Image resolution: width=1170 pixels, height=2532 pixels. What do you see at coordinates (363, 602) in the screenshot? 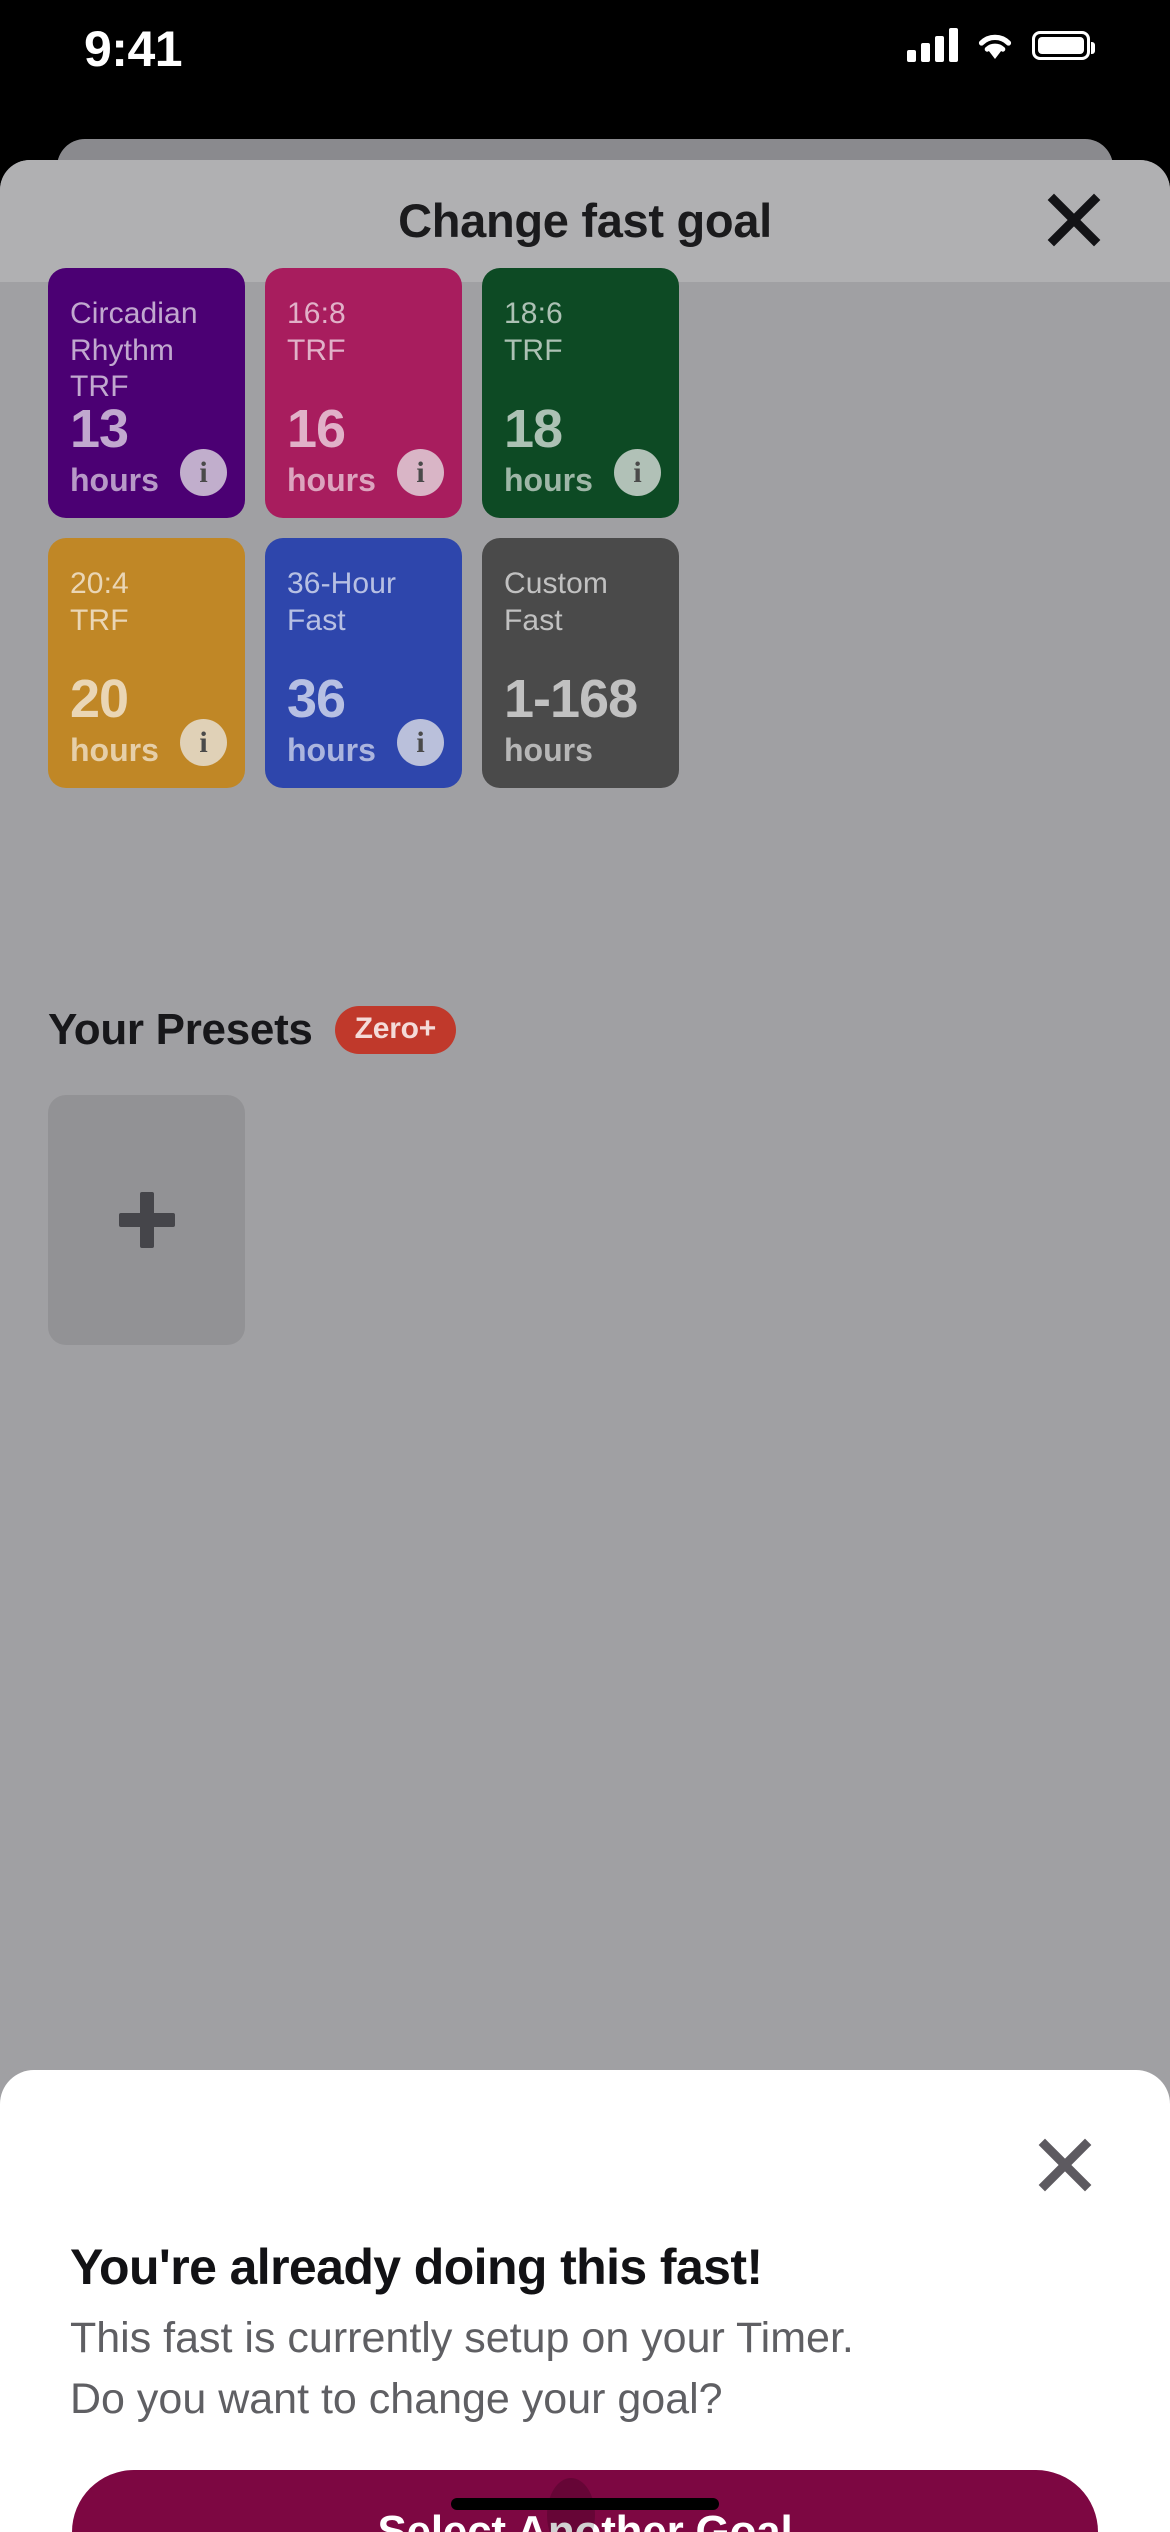
I see `goal-card-name: 36-Hour Fast` at bounding box center [363, 602].